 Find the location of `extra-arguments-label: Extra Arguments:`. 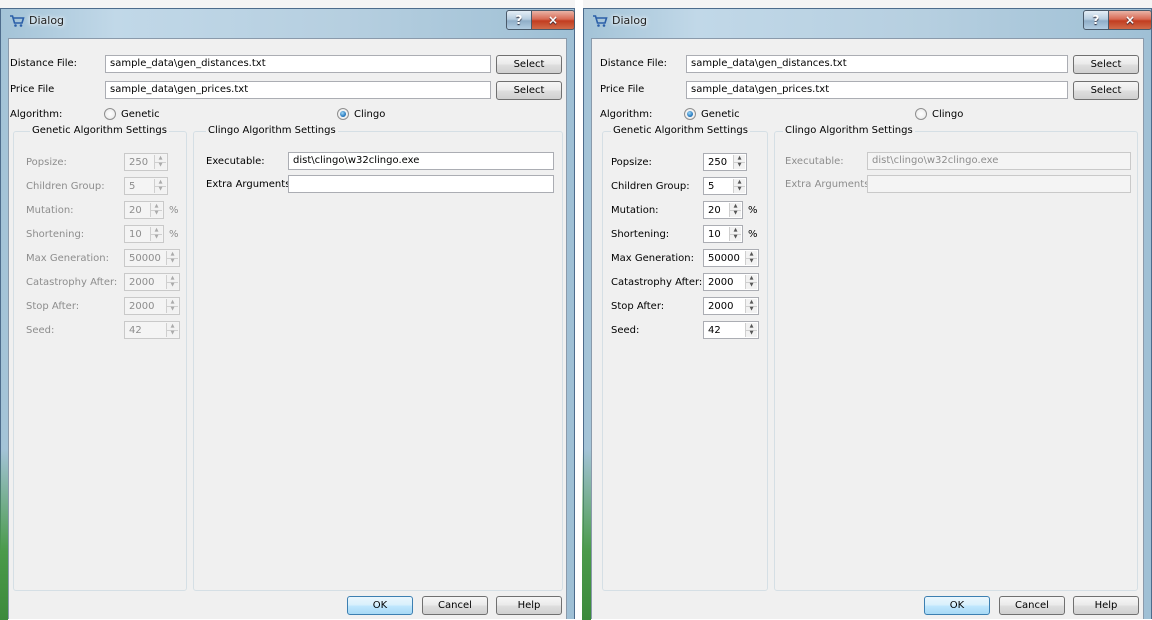

extra-arguments-label: Extra Arguments: is located at coordinates (250, 184).